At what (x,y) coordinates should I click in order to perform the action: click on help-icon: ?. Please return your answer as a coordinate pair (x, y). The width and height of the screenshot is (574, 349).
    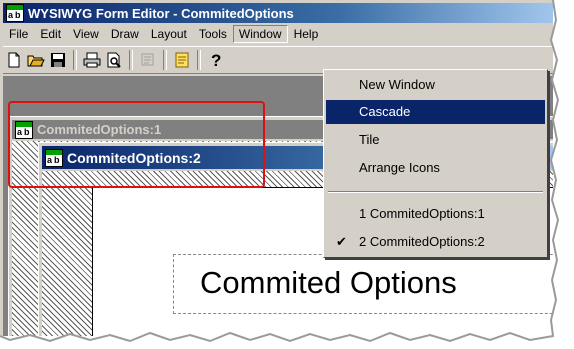
    Looking at the image, I should click on (216, 60).